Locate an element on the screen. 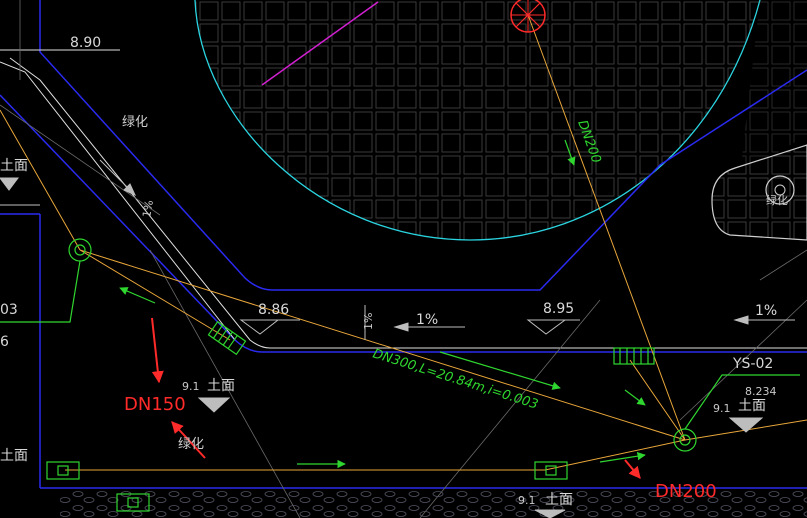 This screenshot has height=518, width=807. elevation-8234: 8.234 is located at coordinates (761, 391).